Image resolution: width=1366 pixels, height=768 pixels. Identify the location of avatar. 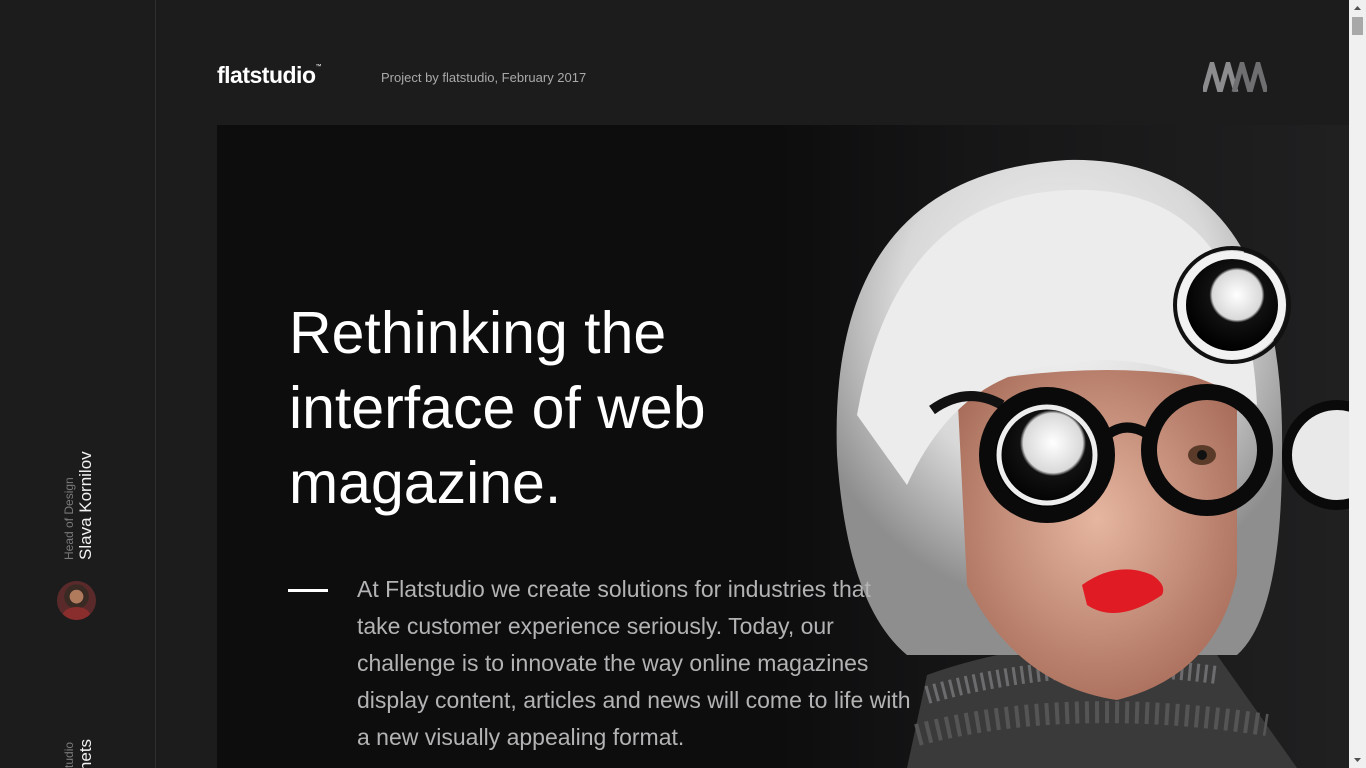
(76, 600).